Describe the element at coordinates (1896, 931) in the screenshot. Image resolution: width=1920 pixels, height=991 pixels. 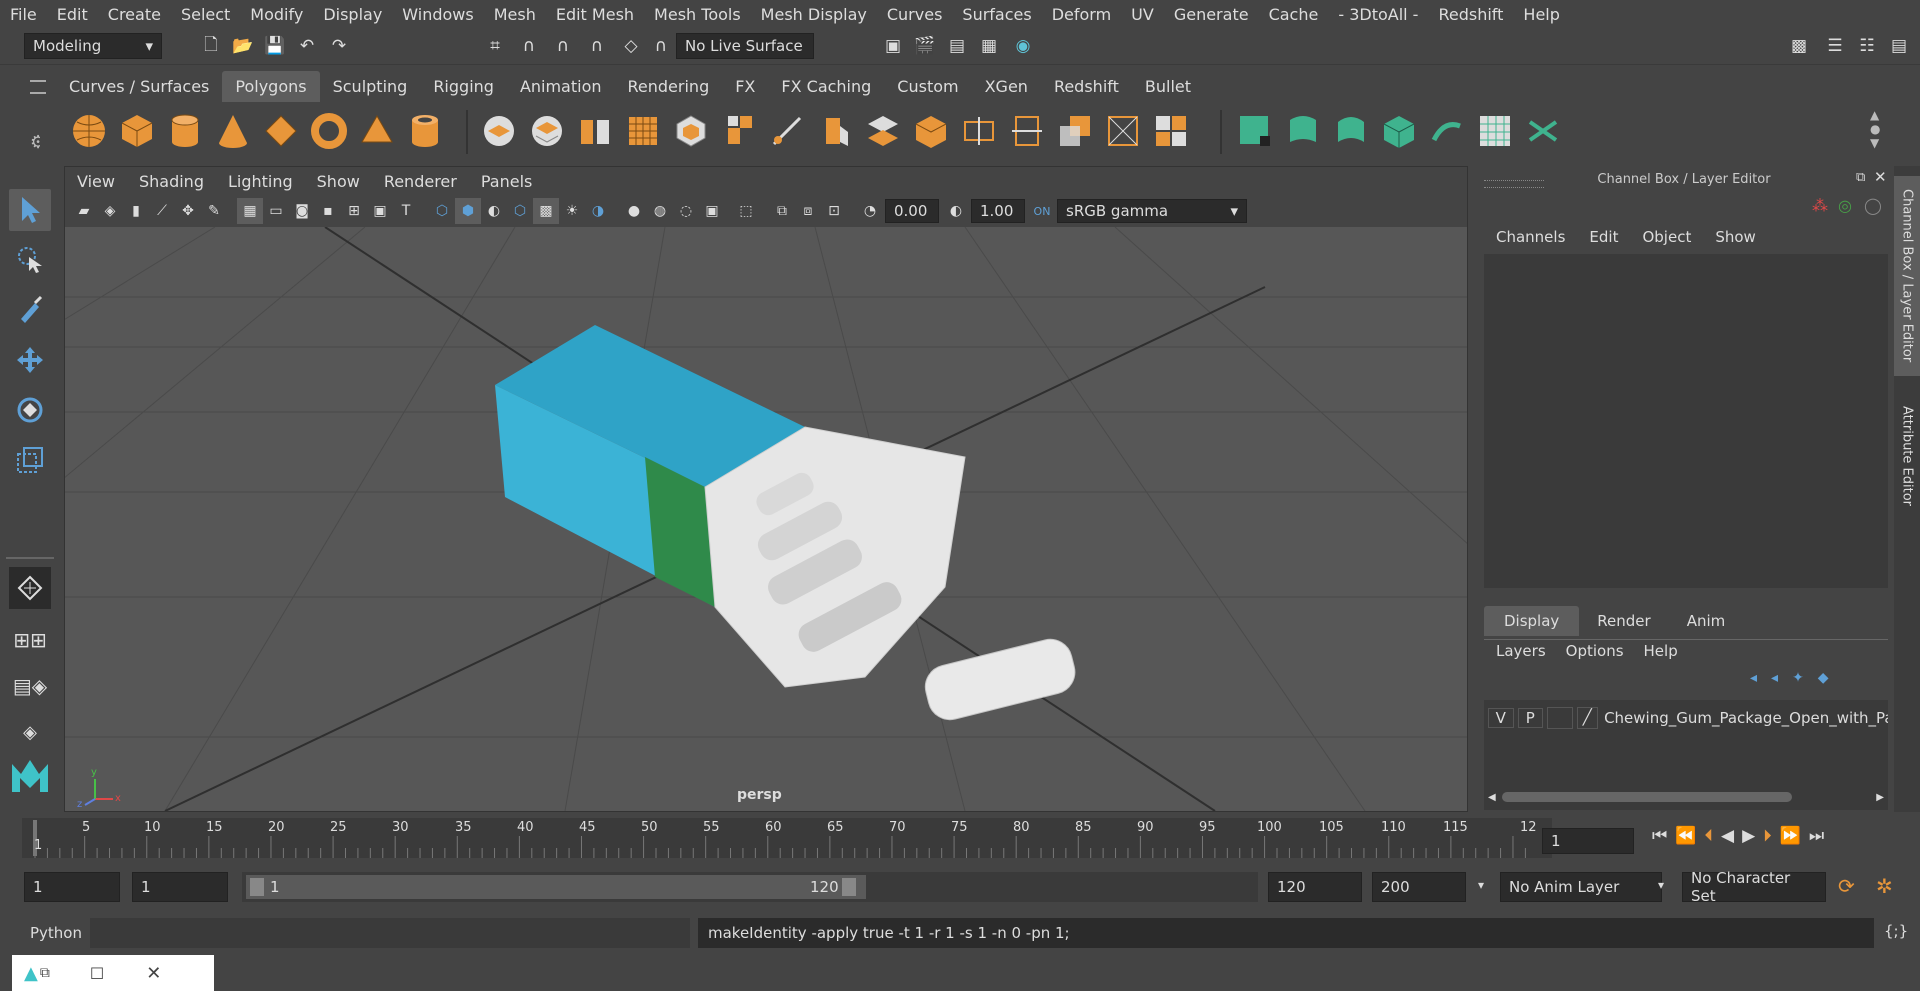
I see `script-editor-icon: {;}` at that location.